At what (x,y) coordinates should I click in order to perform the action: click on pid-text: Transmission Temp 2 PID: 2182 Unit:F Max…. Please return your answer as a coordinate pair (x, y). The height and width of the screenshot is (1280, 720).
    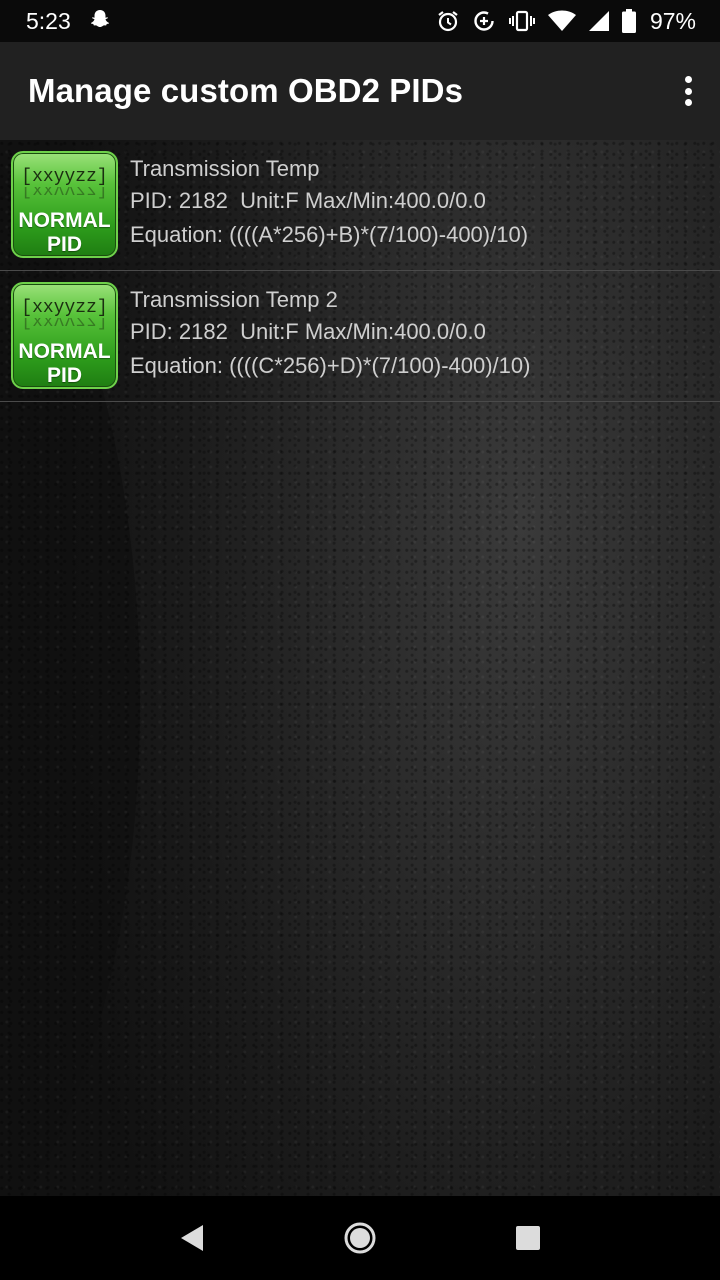
    Looking at the image, I should click on (330, 334).